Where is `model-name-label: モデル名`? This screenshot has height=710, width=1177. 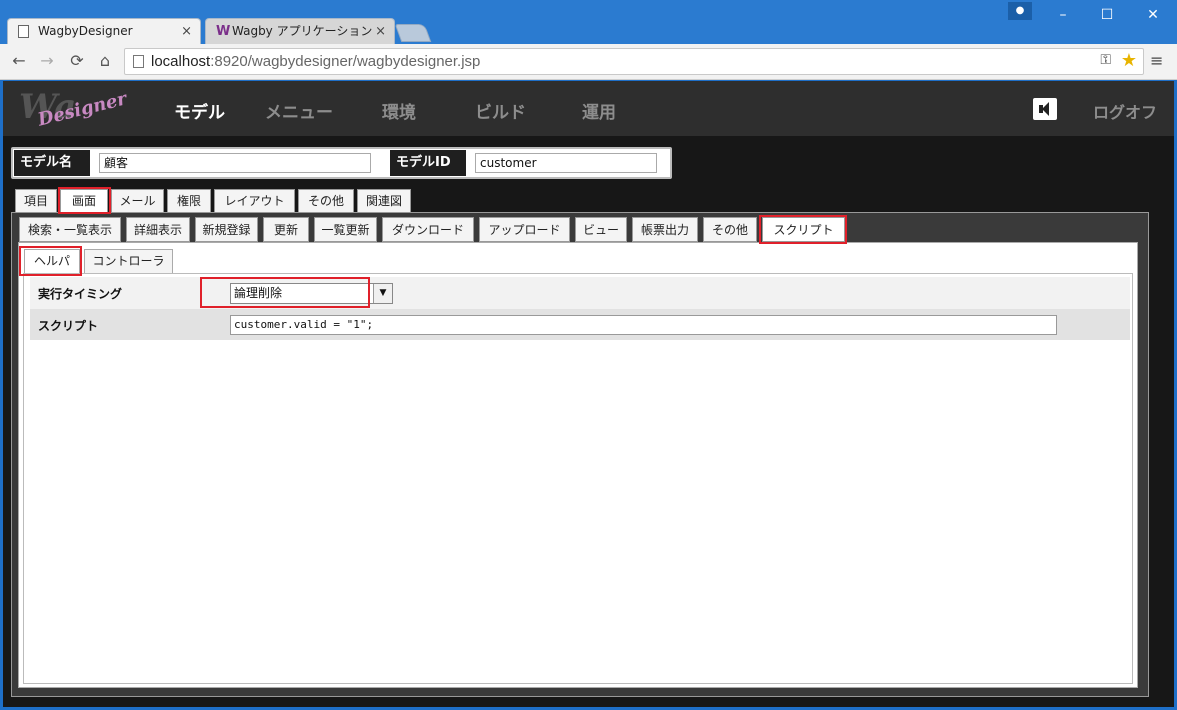 model-name-label: モデル名 is located at coordinates (52, 163).